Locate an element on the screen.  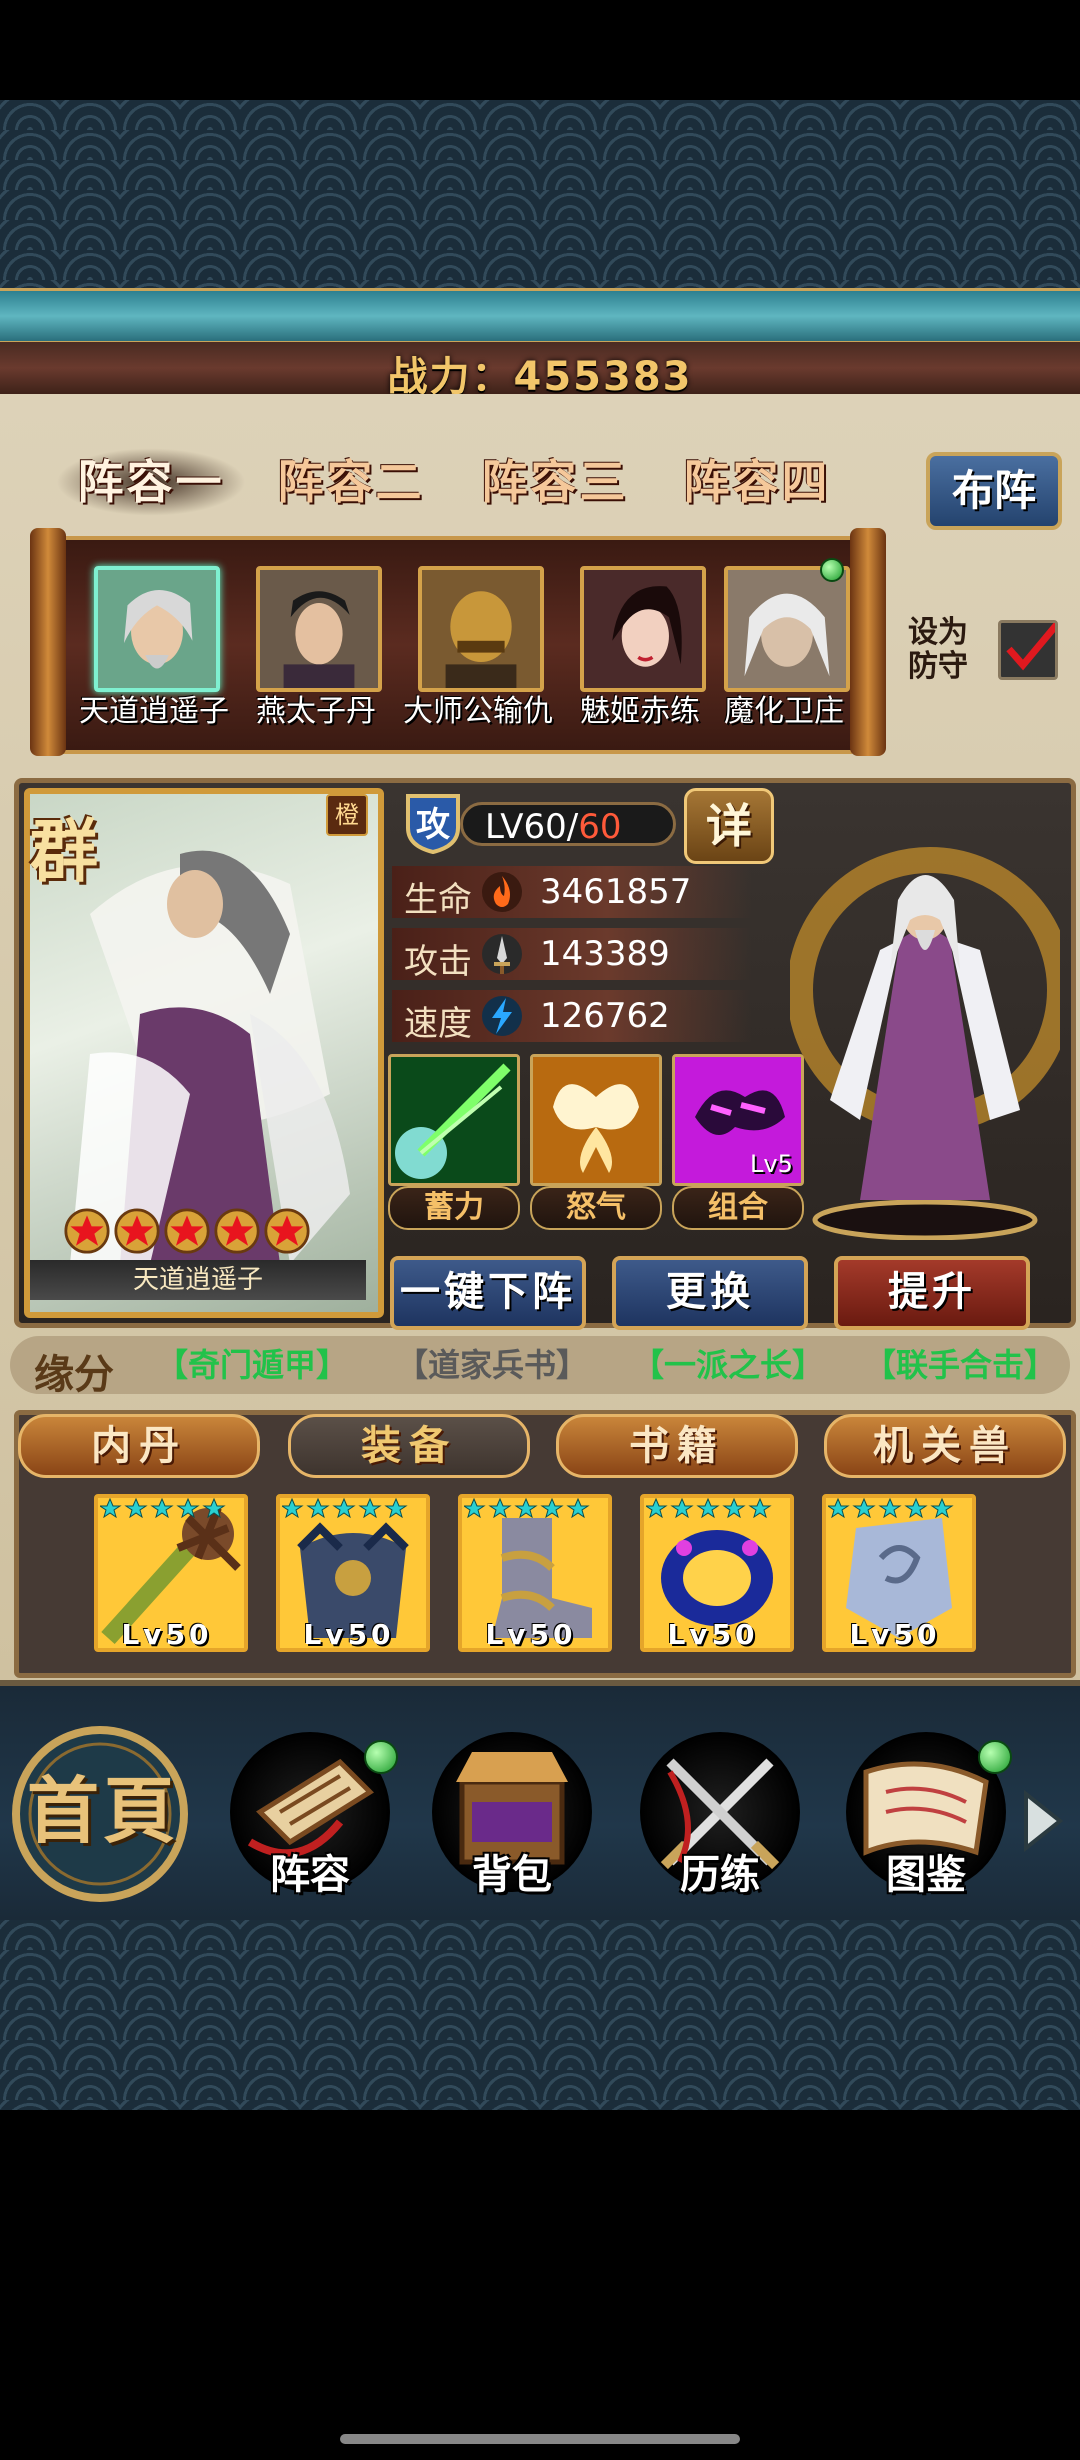
bond-item-3: 【一派之长】 is located at coordinates (728, 1363).